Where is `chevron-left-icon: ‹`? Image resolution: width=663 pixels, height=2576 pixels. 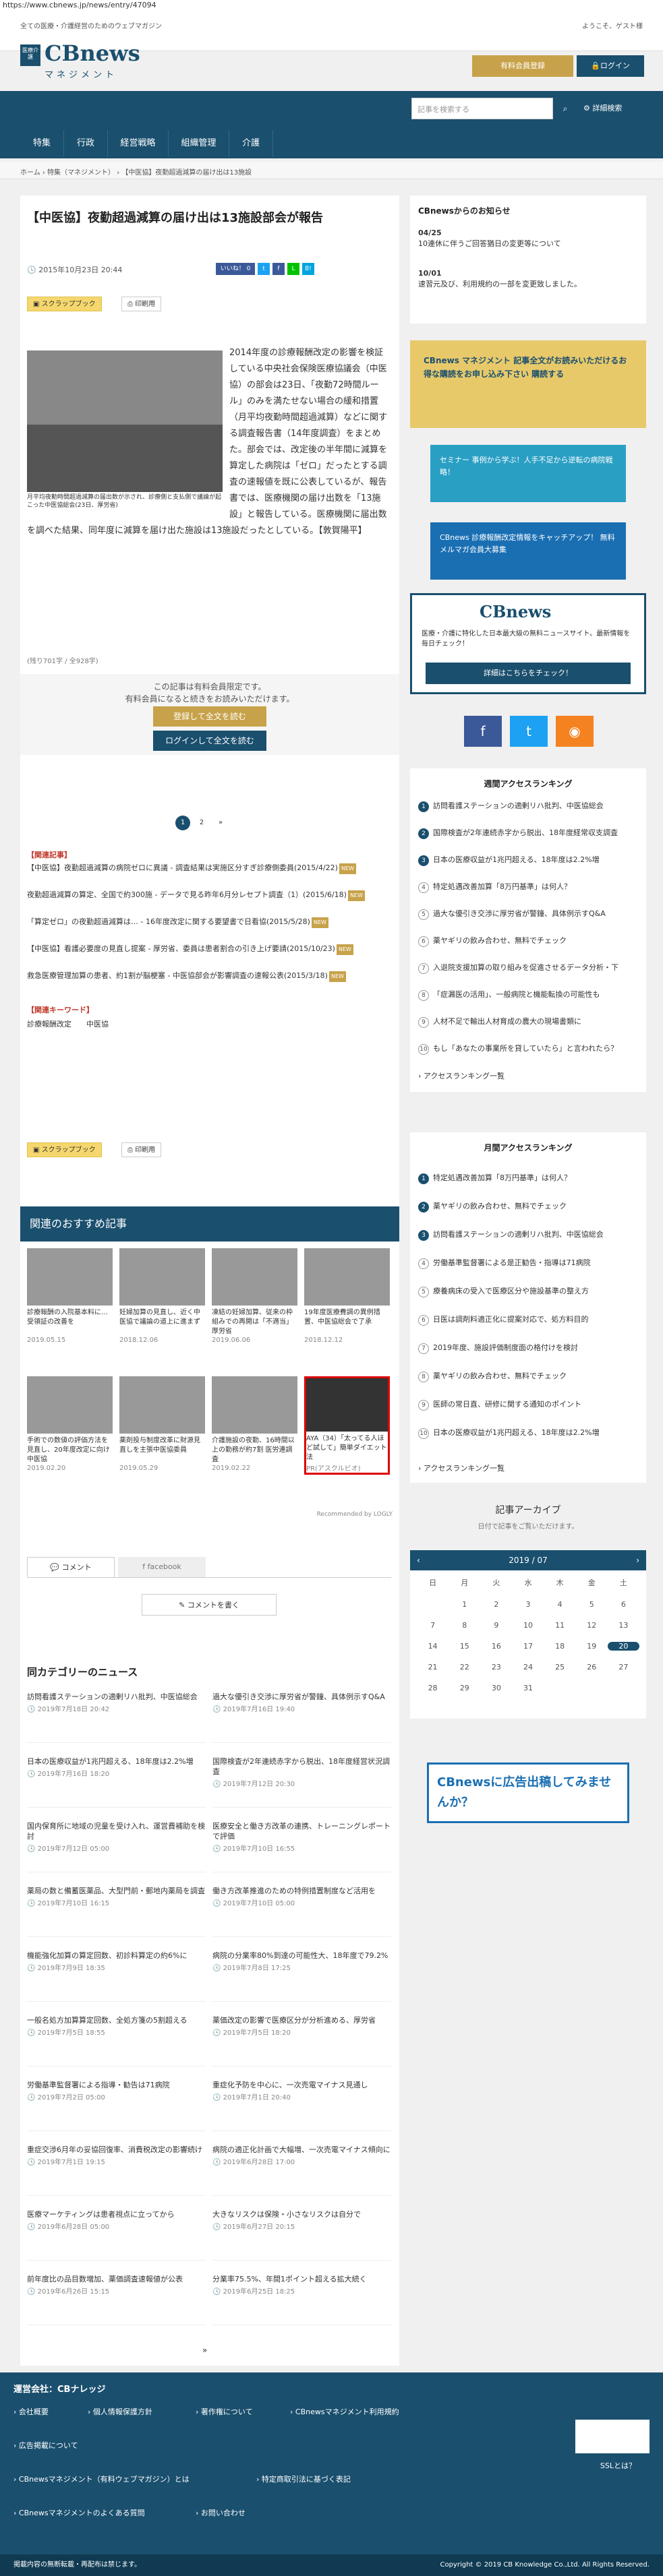 chevron-left-icon: ‹ is located at coordinates (419, 1560).